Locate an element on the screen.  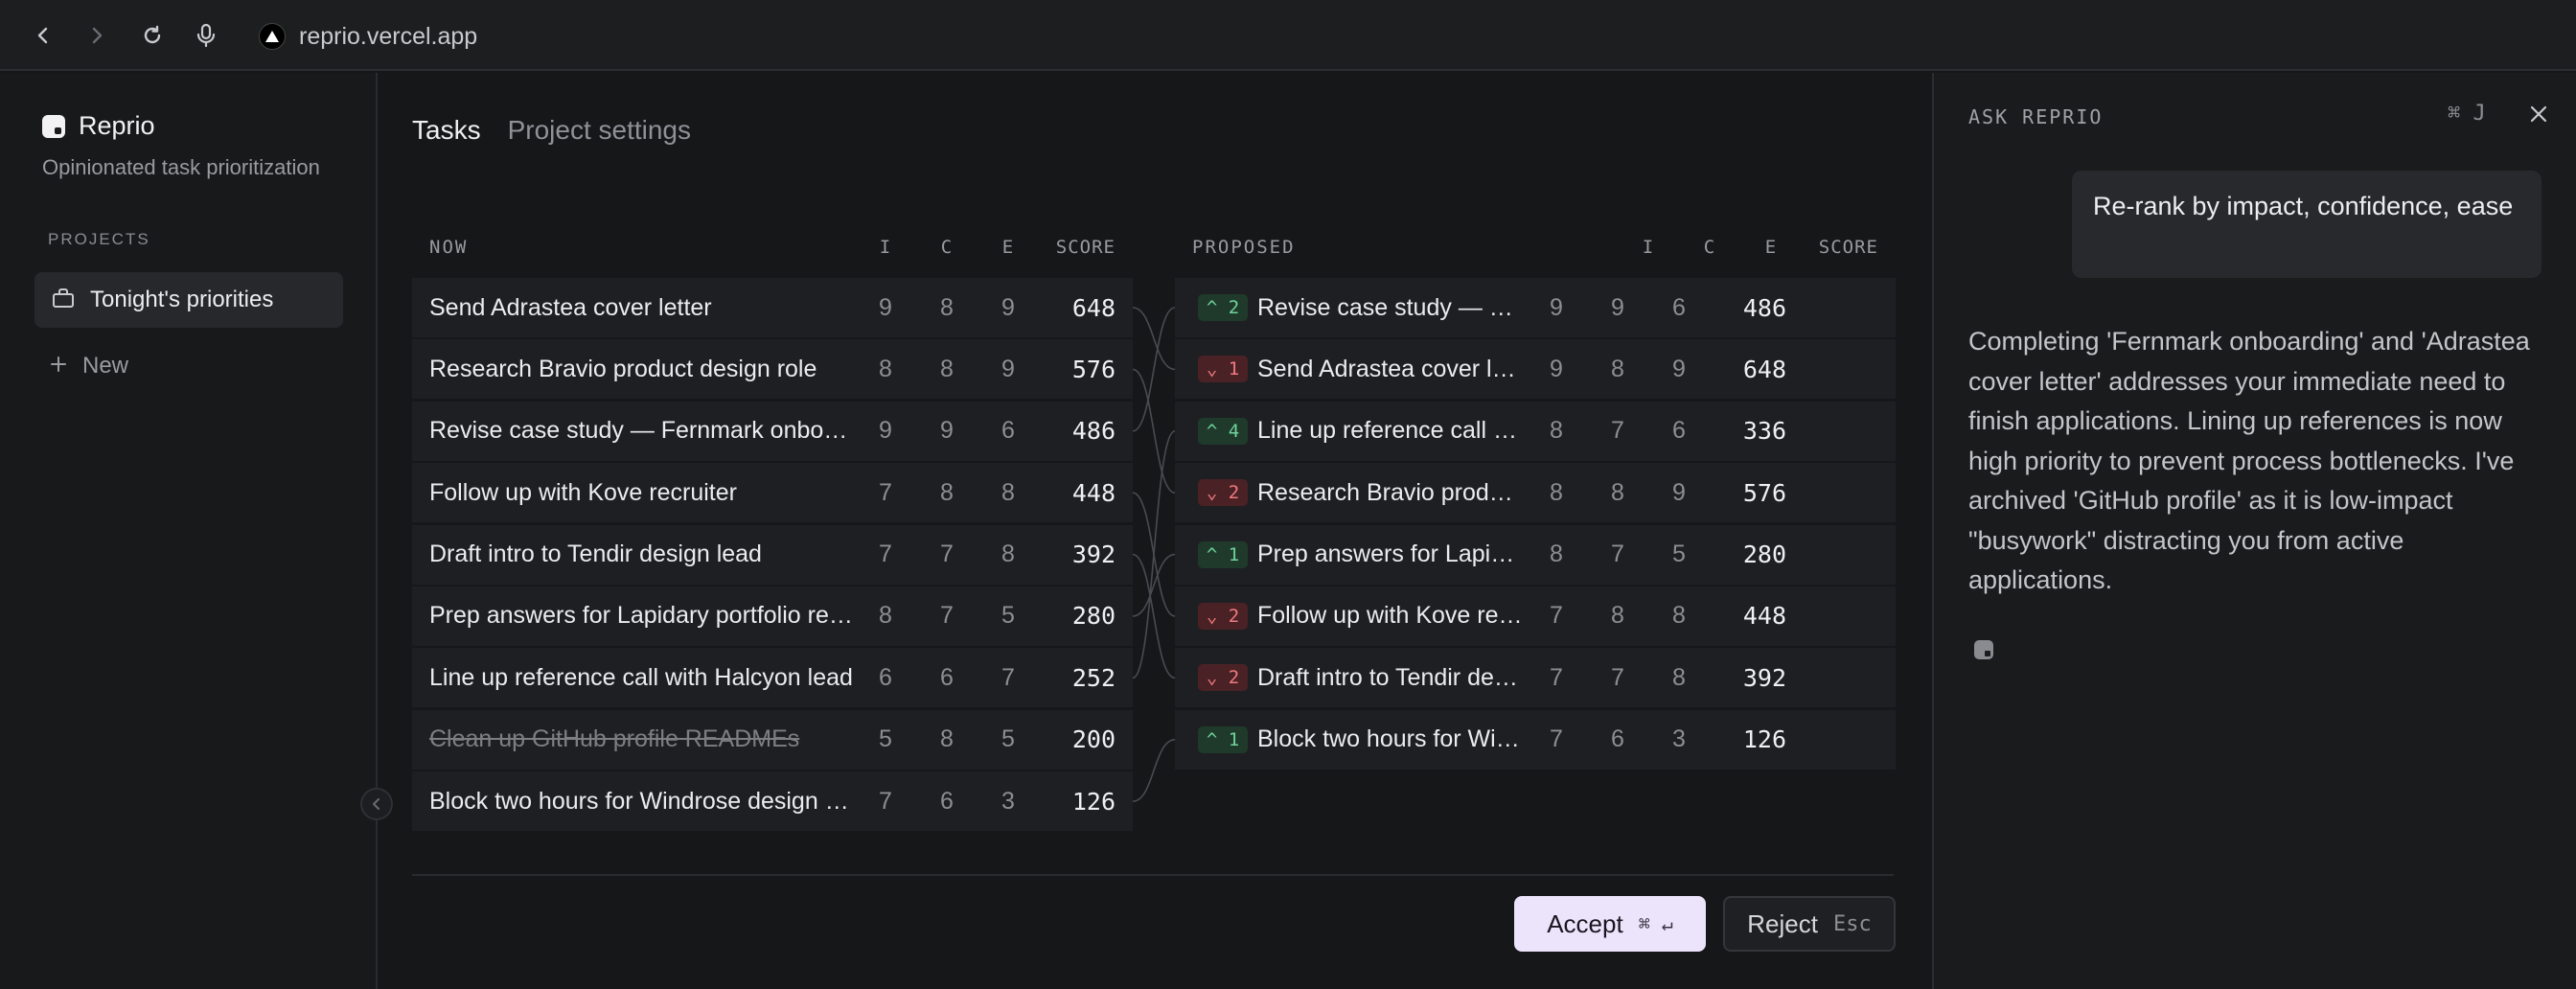
tab-project-settings: Project settings is located at coordinates (599, 130).